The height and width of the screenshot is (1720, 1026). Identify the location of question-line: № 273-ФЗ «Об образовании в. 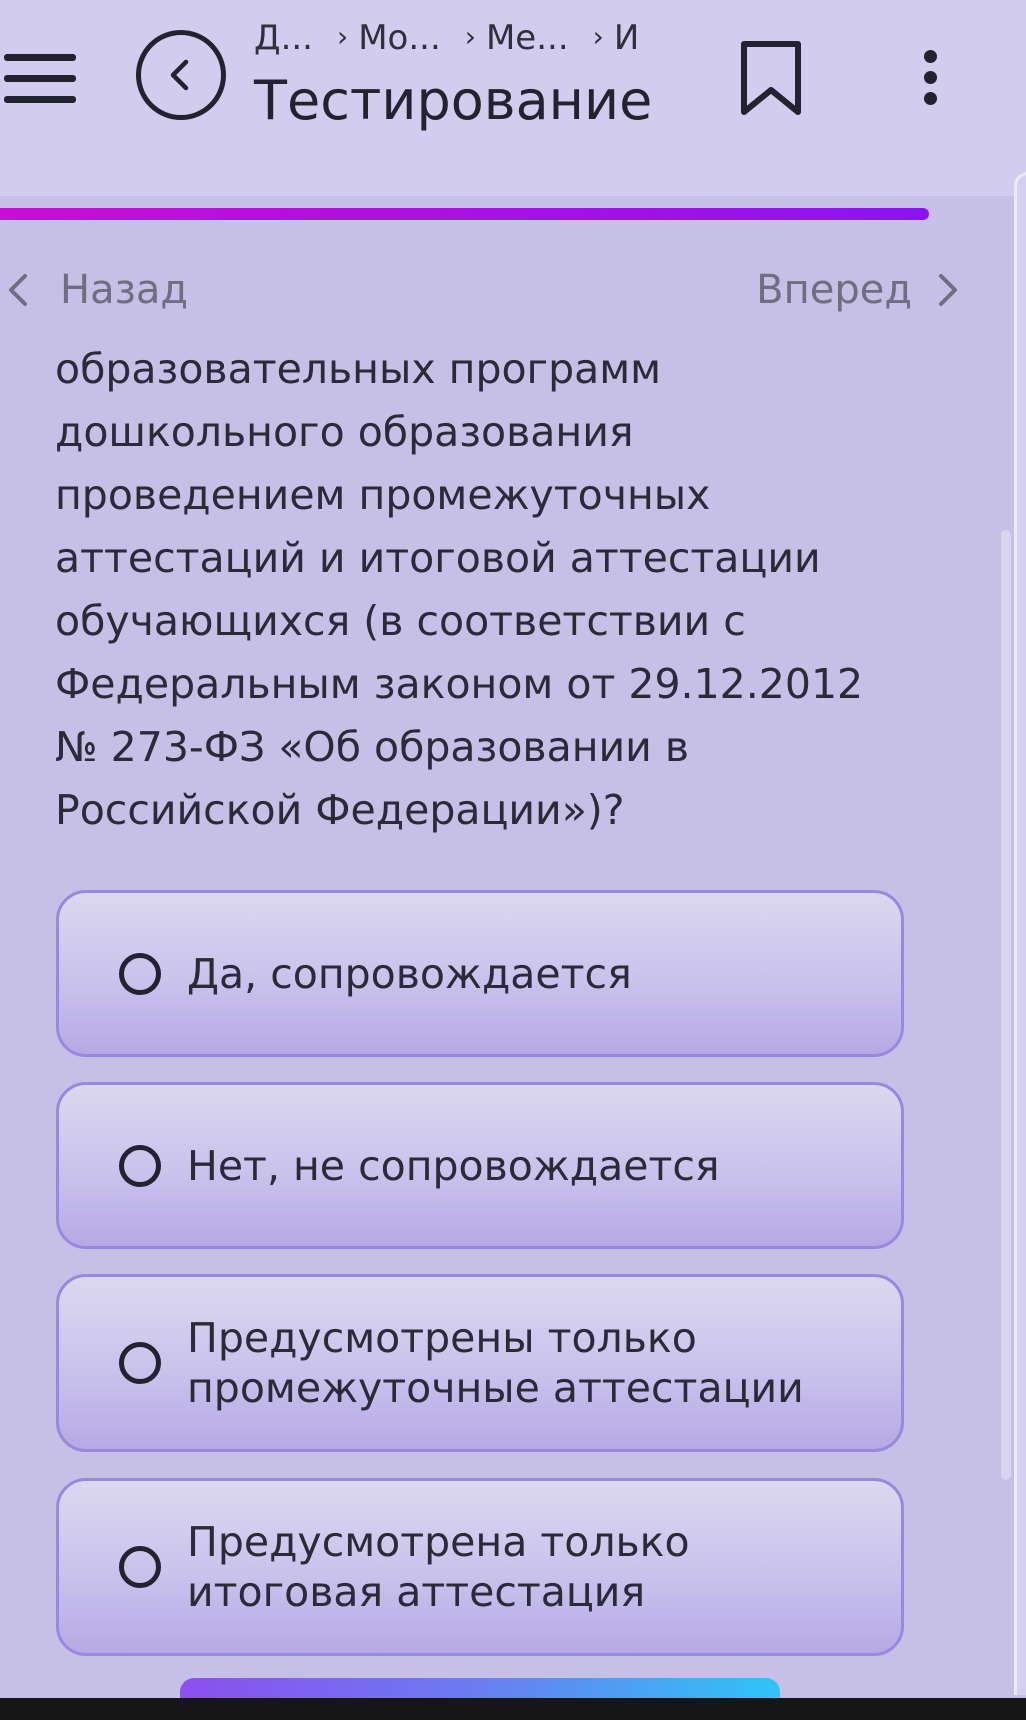
(372, 747).